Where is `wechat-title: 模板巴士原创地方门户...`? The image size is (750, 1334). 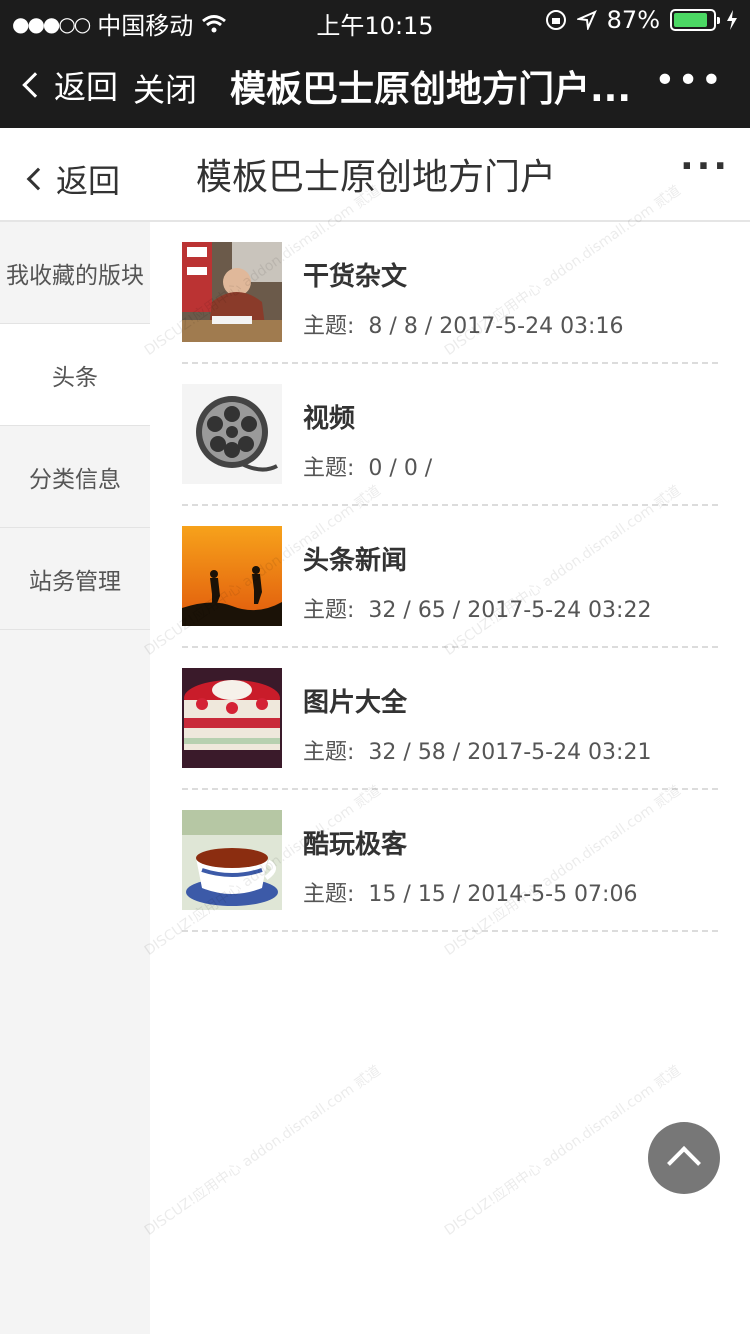
wechat-title: 模板巴士原创地方门户... is located at coordinates (431, 89).